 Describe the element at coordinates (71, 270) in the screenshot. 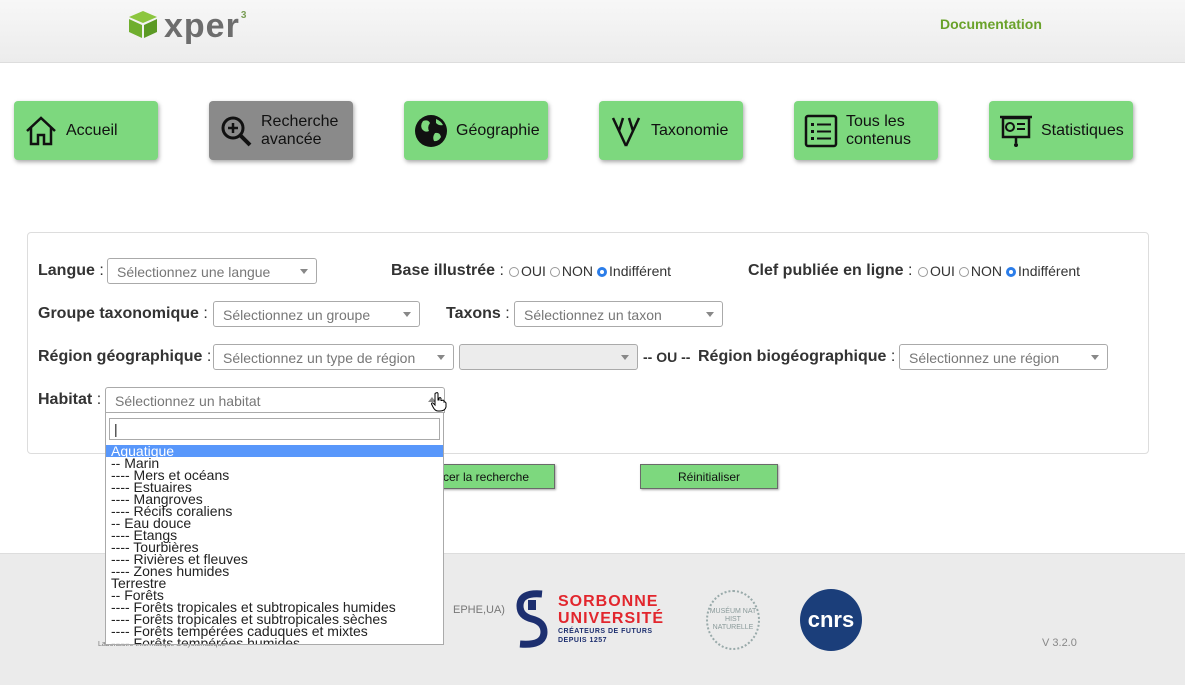

I see `langue-label: Langue :` at that location.